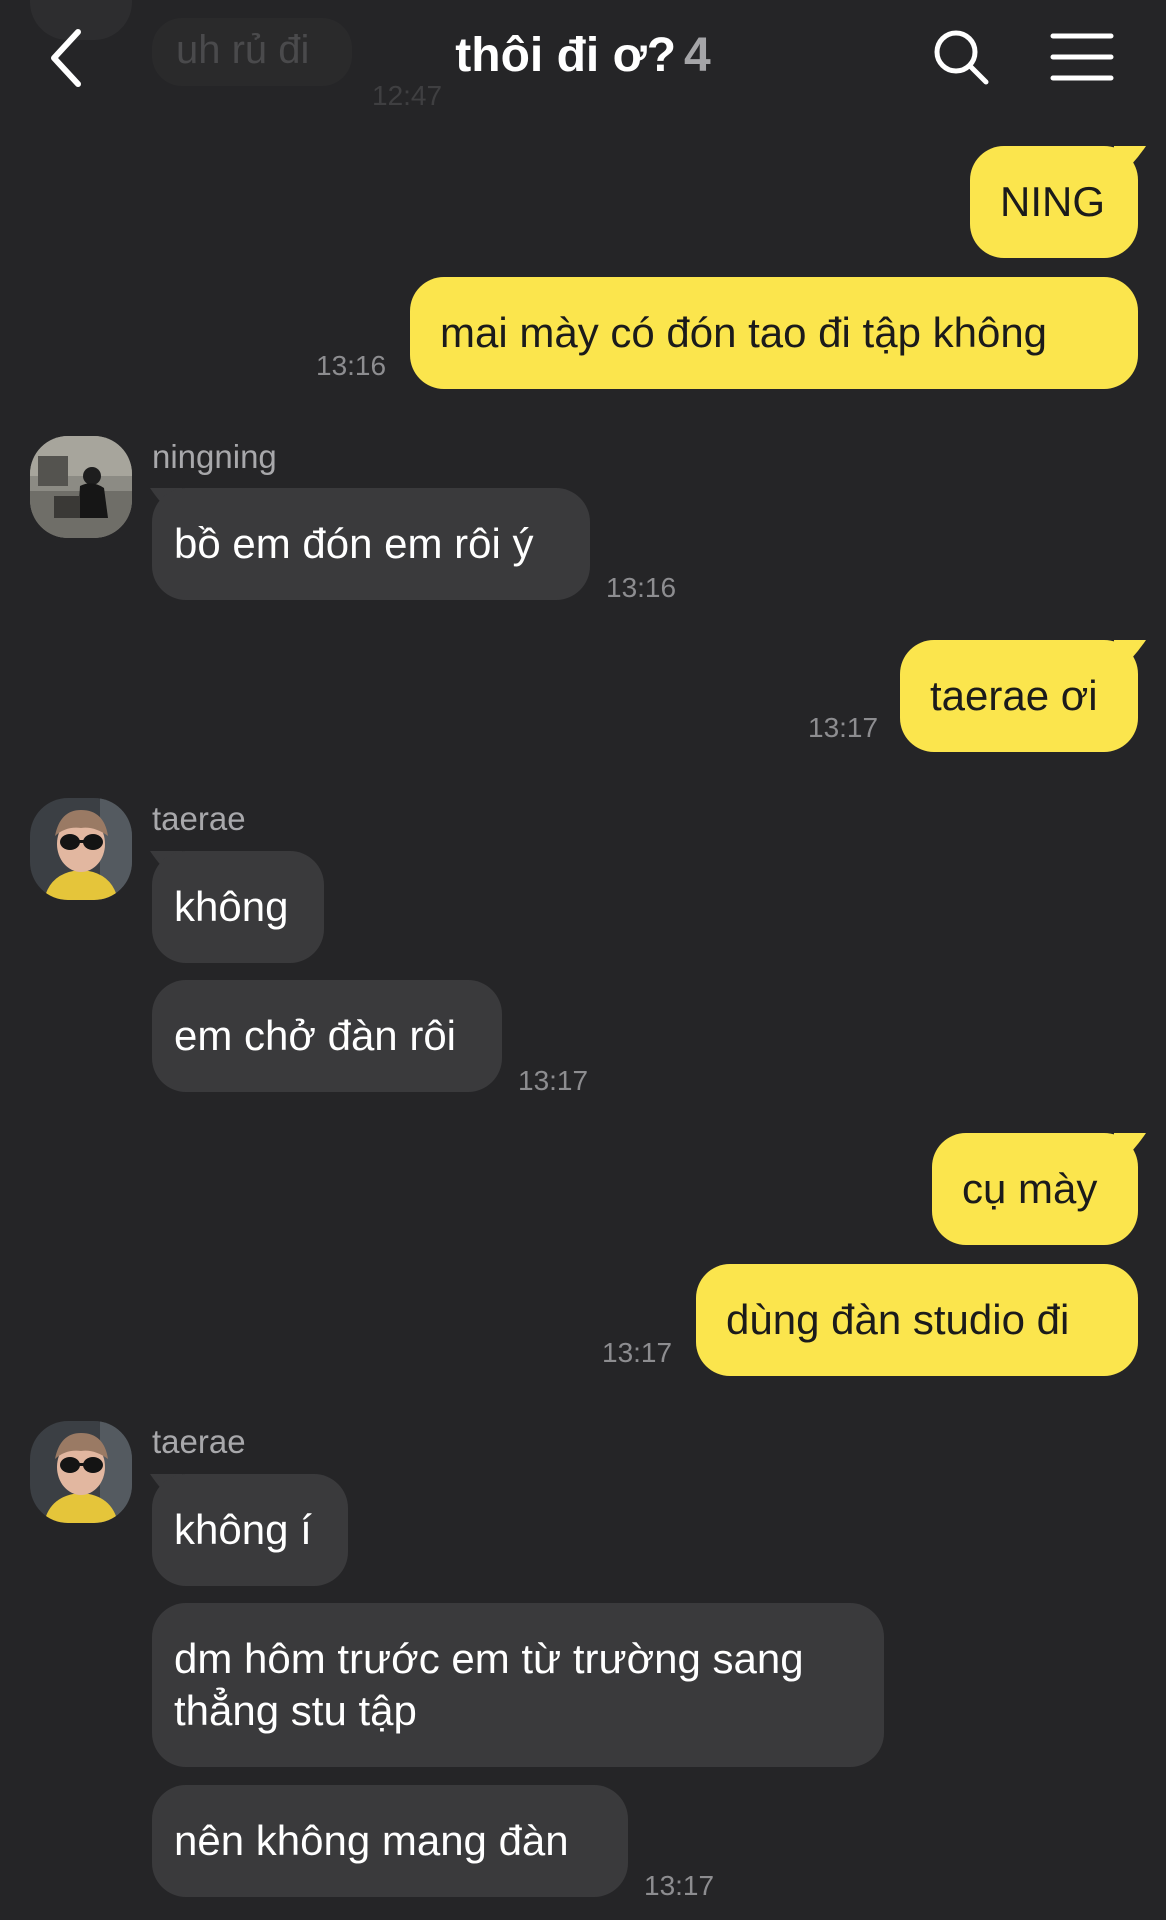 The width and height of the screenshot is (1166, 1920). What do you see at coordinates (243, 1529) in the screenshot?
I see `message-text: không í` at bounding box center [243, 1529].